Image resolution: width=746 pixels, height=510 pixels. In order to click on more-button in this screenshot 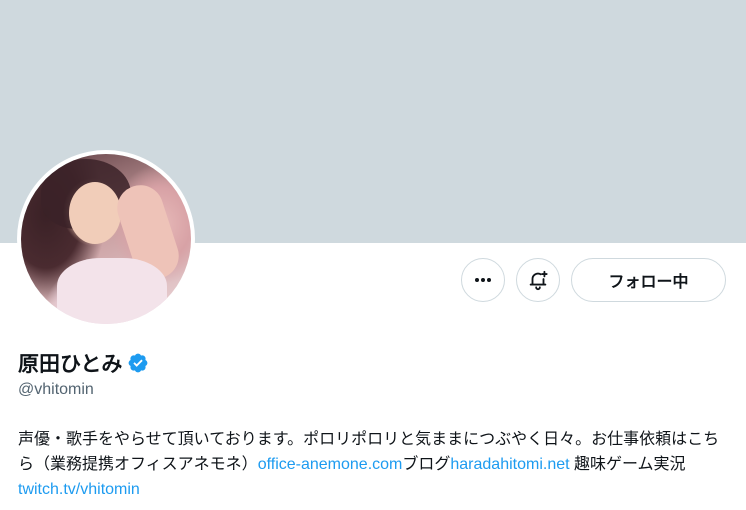, I will do `click(483, 280)`.